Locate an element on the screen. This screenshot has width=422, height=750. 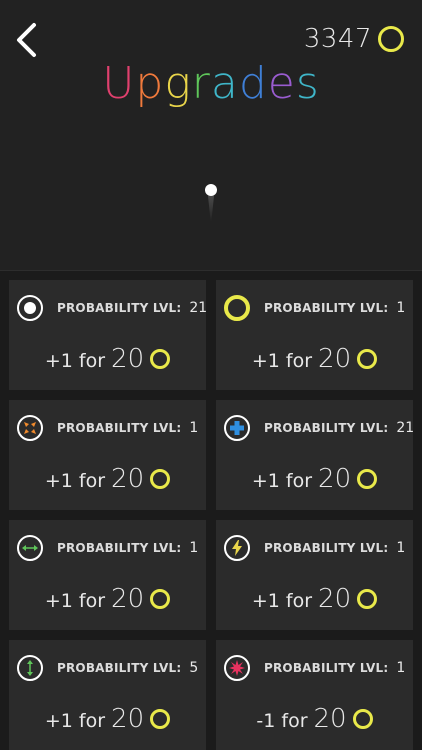
buy-row: -1 for 20 is located at coordinates (314, 719).